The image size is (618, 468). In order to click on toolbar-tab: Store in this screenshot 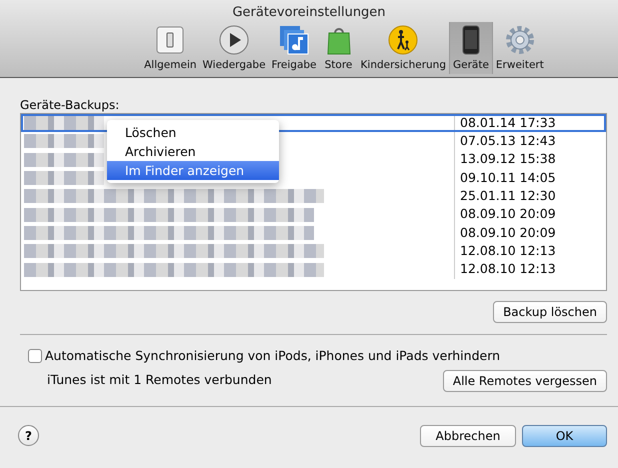, I will do `click(339, 48)`.